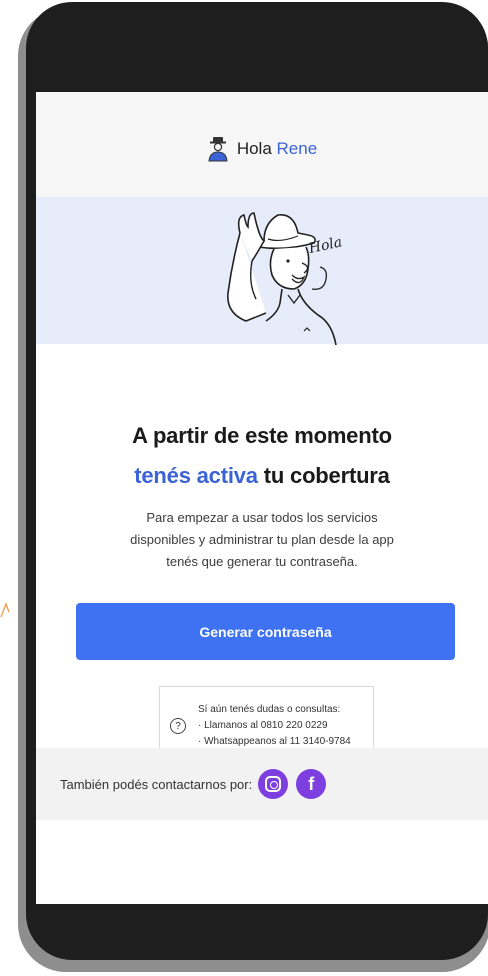  Describe the element at coordinates (156, 784) in the screenshot. I see `footer-text: También podés contactarnos por:` at that location.